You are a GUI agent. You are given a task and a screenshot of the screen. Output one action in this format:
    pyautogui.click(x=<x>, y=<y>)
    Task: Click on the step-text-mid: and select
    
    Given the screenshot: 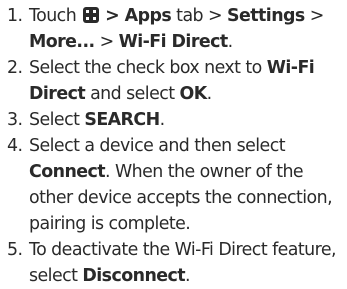 What is the action you would take?
    pyautogui.click(x=132, y=94)
    